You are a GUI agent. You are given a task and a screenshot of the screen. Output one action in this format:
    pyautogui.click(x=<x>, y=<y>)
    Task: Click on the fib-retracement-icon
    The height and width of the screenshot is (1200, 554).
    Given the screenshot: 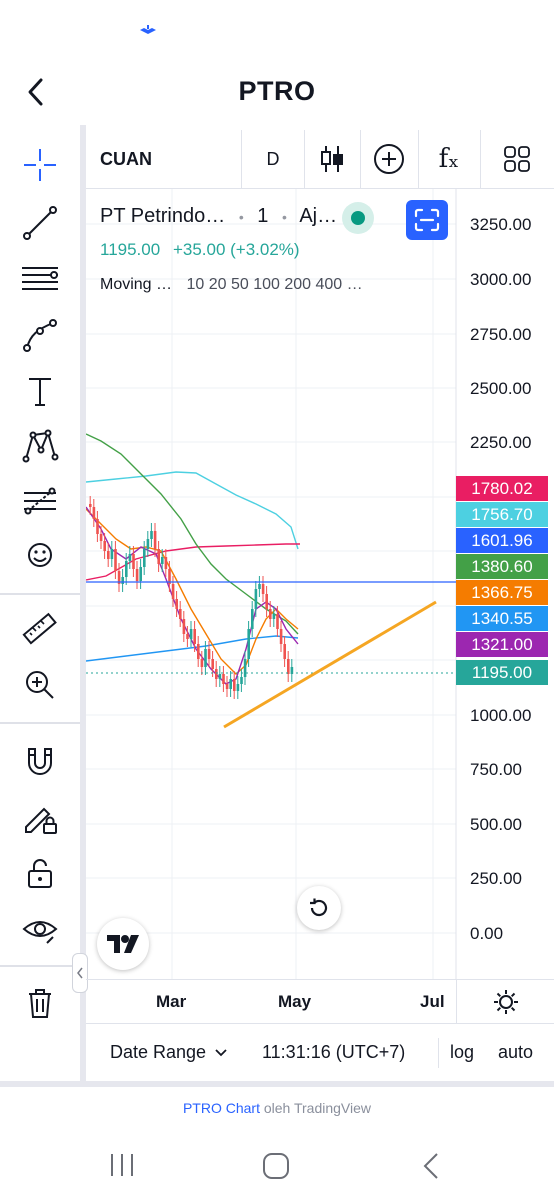 What is the action you would take?
    pyautogui.click(x=40, y=278)
    